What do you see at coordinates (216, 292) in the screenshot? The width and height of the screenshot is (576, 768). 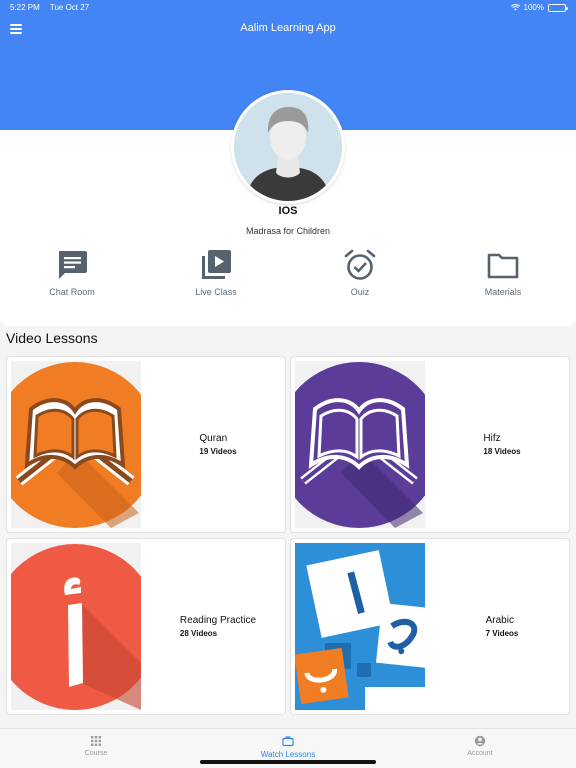 I see `live-class-label: Live Class` at bounding box center [216, 292].